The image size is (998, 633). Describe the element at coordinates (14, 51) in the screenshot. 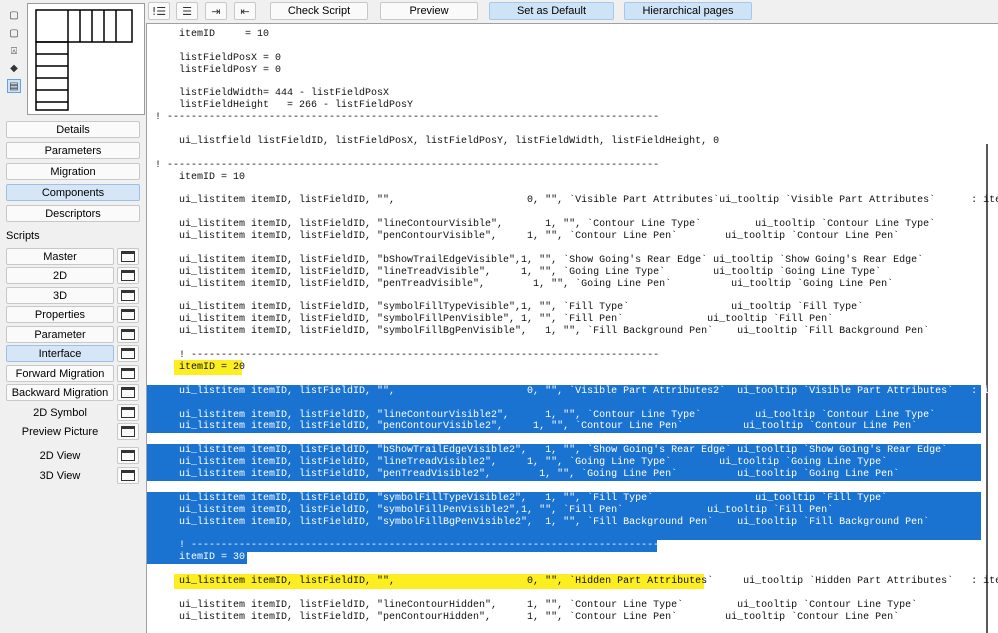

I see `stamp-icon: ⍓` at that location.